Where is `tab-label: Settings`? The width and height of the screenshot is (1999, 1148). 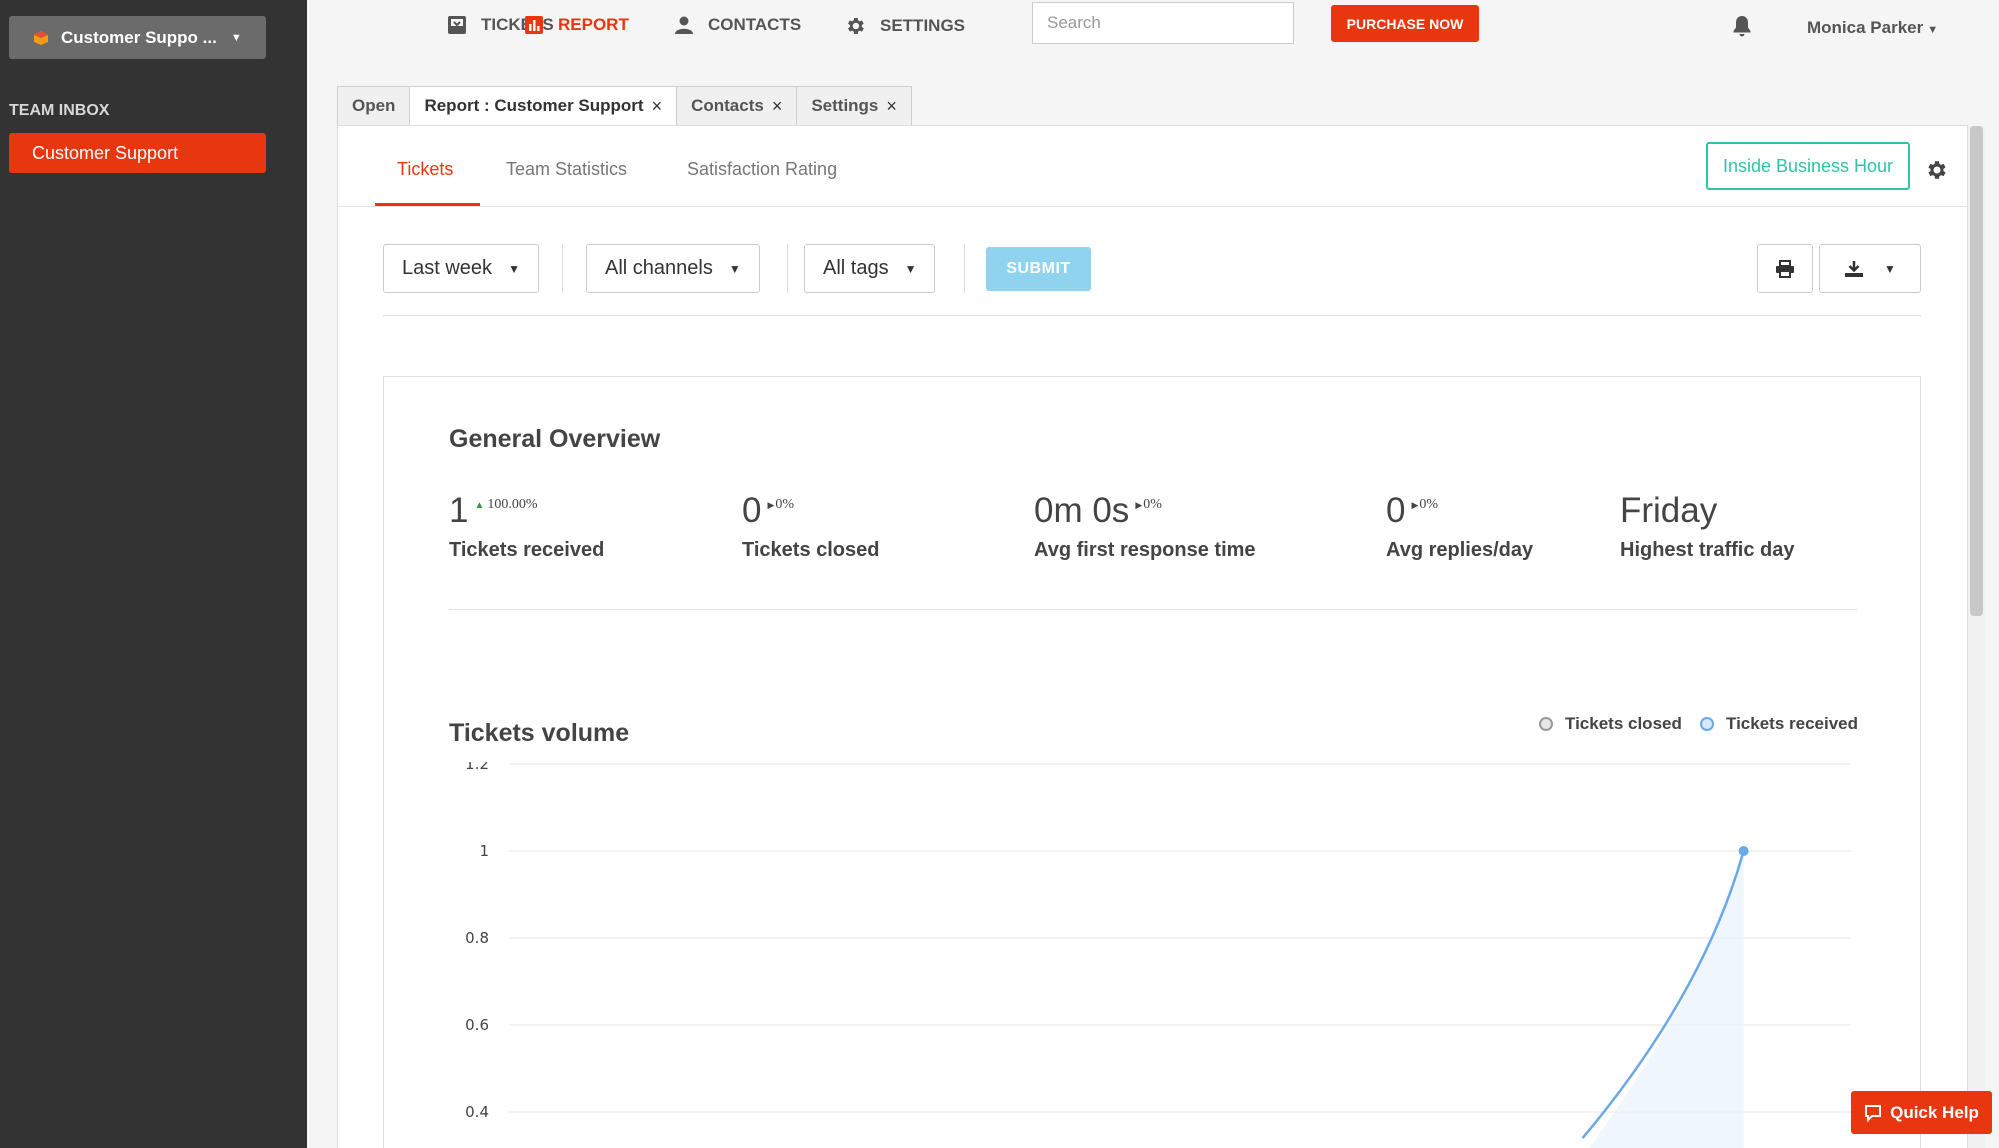 tab-label: Settings is located at coordinates (845, 105).